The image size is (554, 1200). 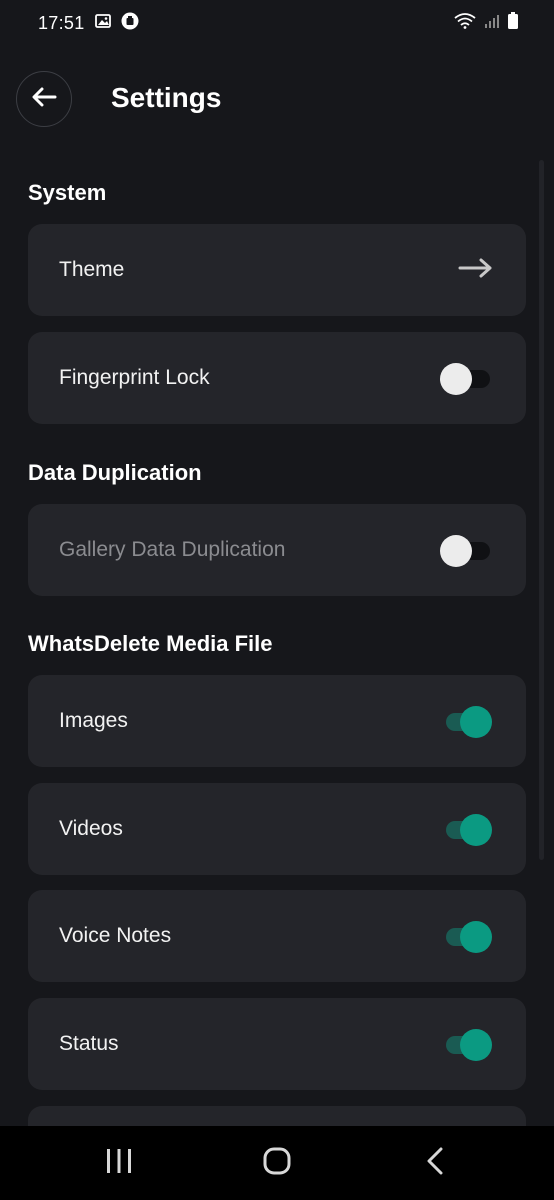 I want to click on recent-apps-icon, so click(x=119, y=1163).